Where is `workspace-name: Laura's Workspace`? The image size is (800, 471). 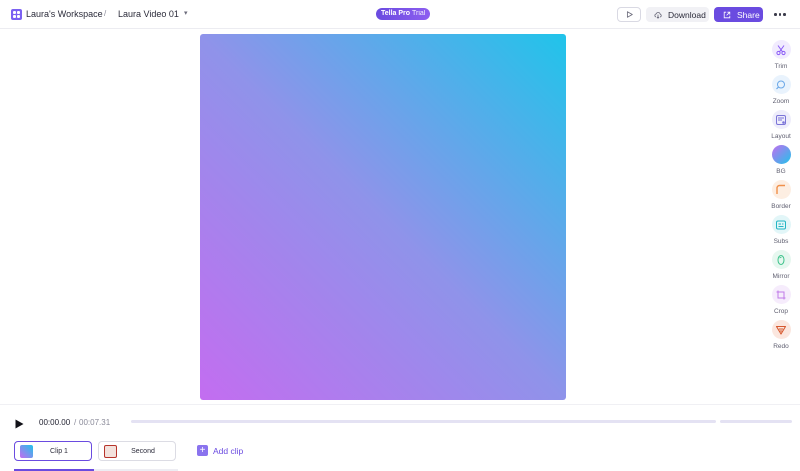
workspace-name: Laura's Workspace is located at coordinates (64, 14).